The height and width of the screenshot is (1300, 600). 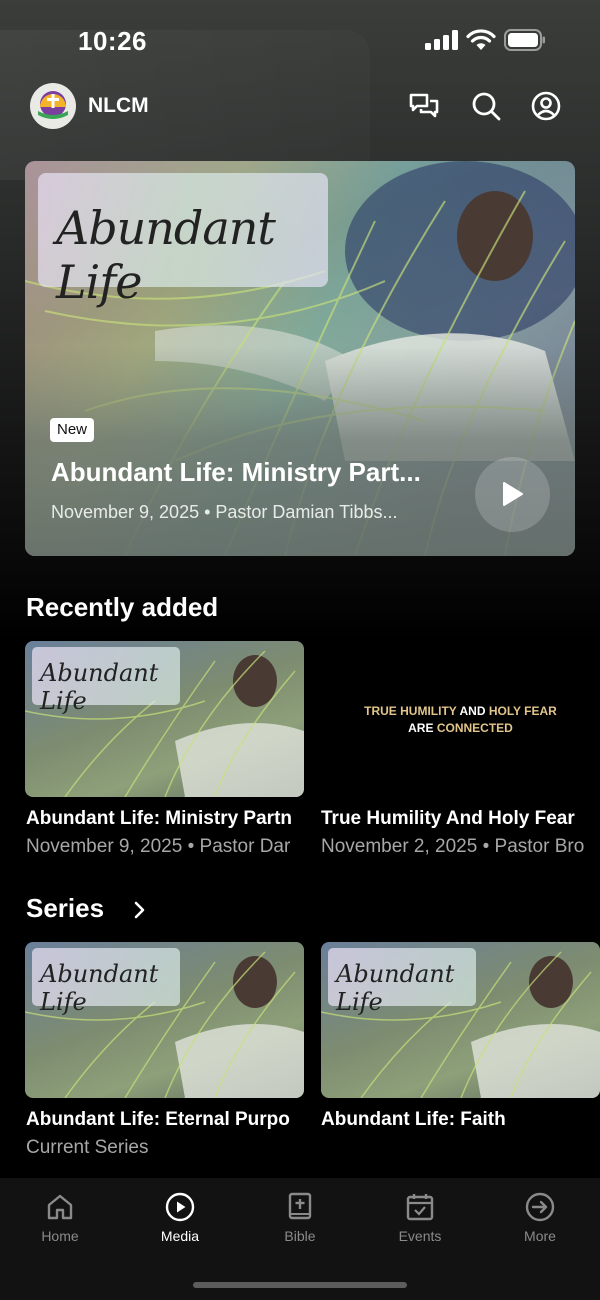 I want to click on recent-item-title: Abundant Life: Ministry Partn, so click(x=159, y=818).